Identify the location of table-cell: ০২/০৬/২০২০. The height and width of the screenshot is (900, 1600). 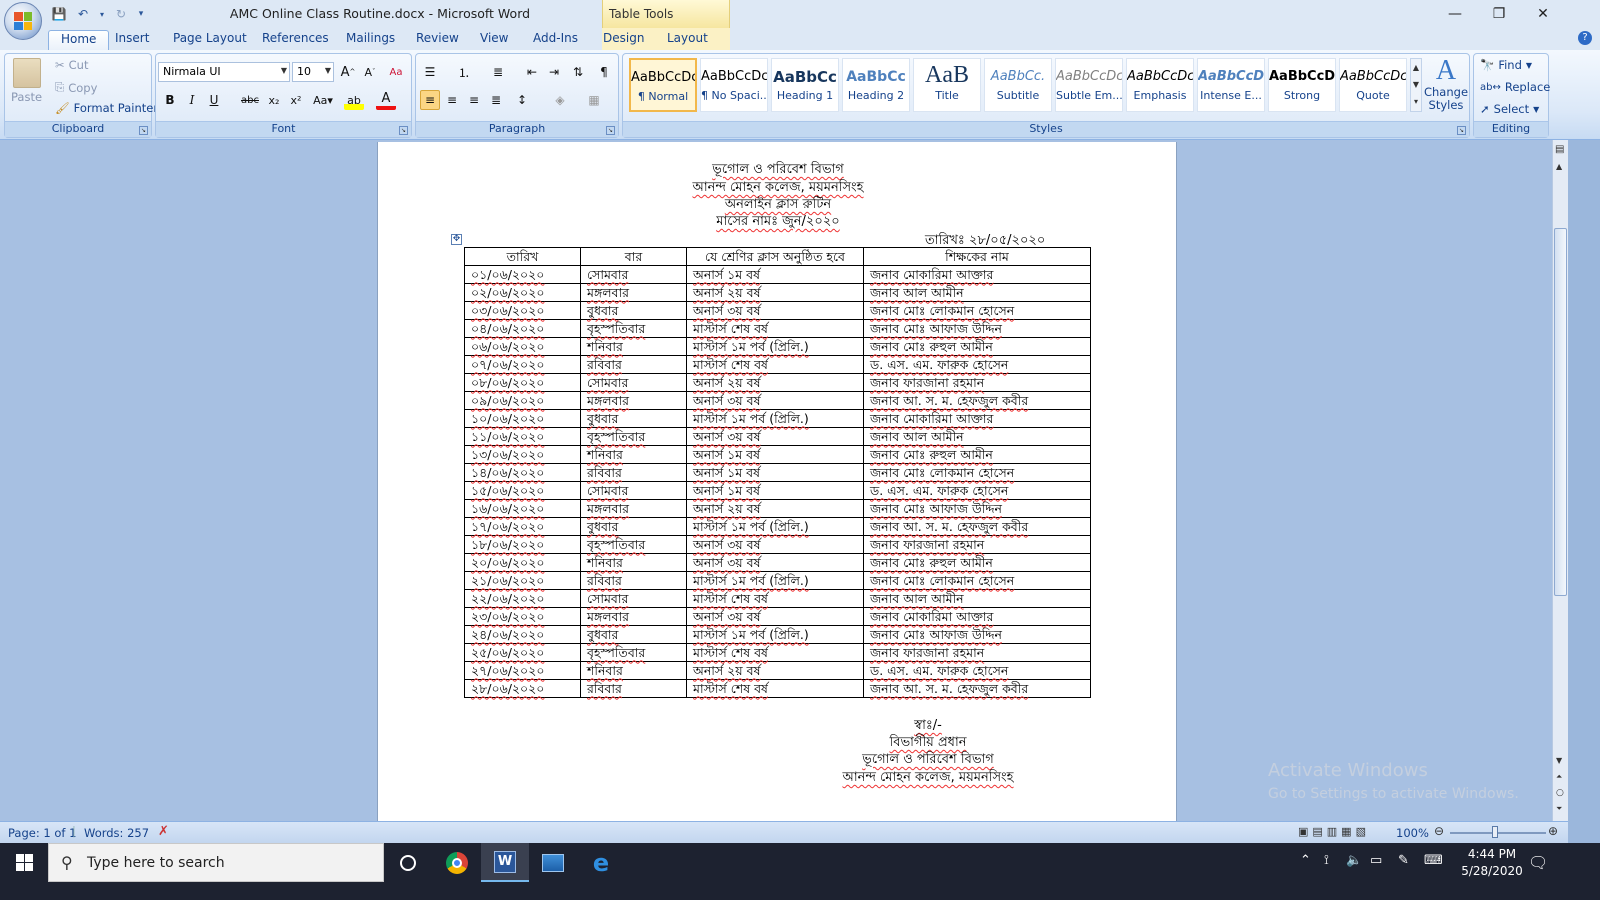
(522, 292).